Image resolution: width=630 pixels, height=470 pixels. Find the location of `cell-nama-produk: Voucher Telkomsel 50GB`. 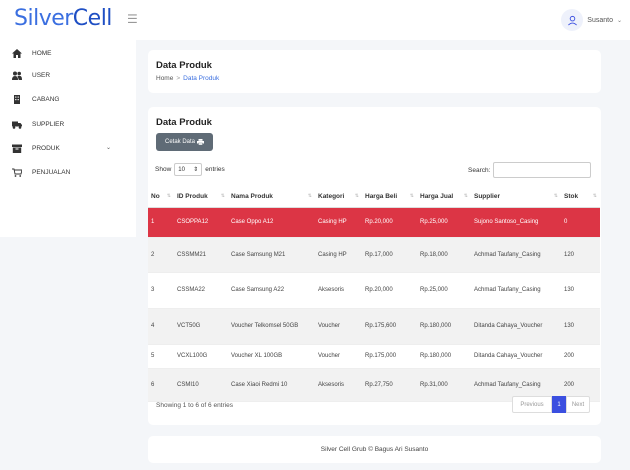

cell-nama-produk: Voucher Telkomsel 50GB is located at coordinates (271, 326).